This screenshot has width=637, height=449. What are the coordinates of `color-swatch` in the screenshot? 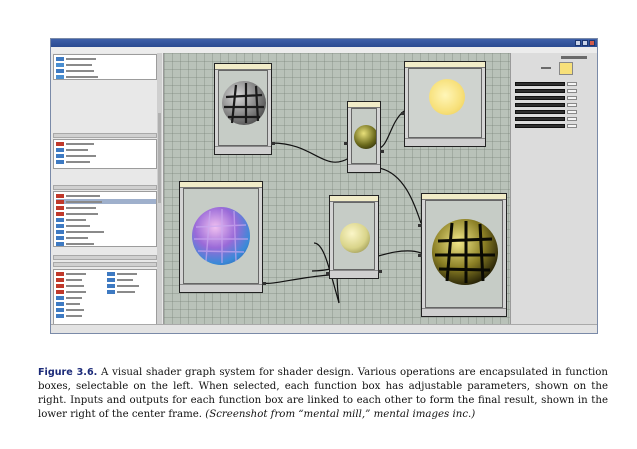 It's located at (566, 68).